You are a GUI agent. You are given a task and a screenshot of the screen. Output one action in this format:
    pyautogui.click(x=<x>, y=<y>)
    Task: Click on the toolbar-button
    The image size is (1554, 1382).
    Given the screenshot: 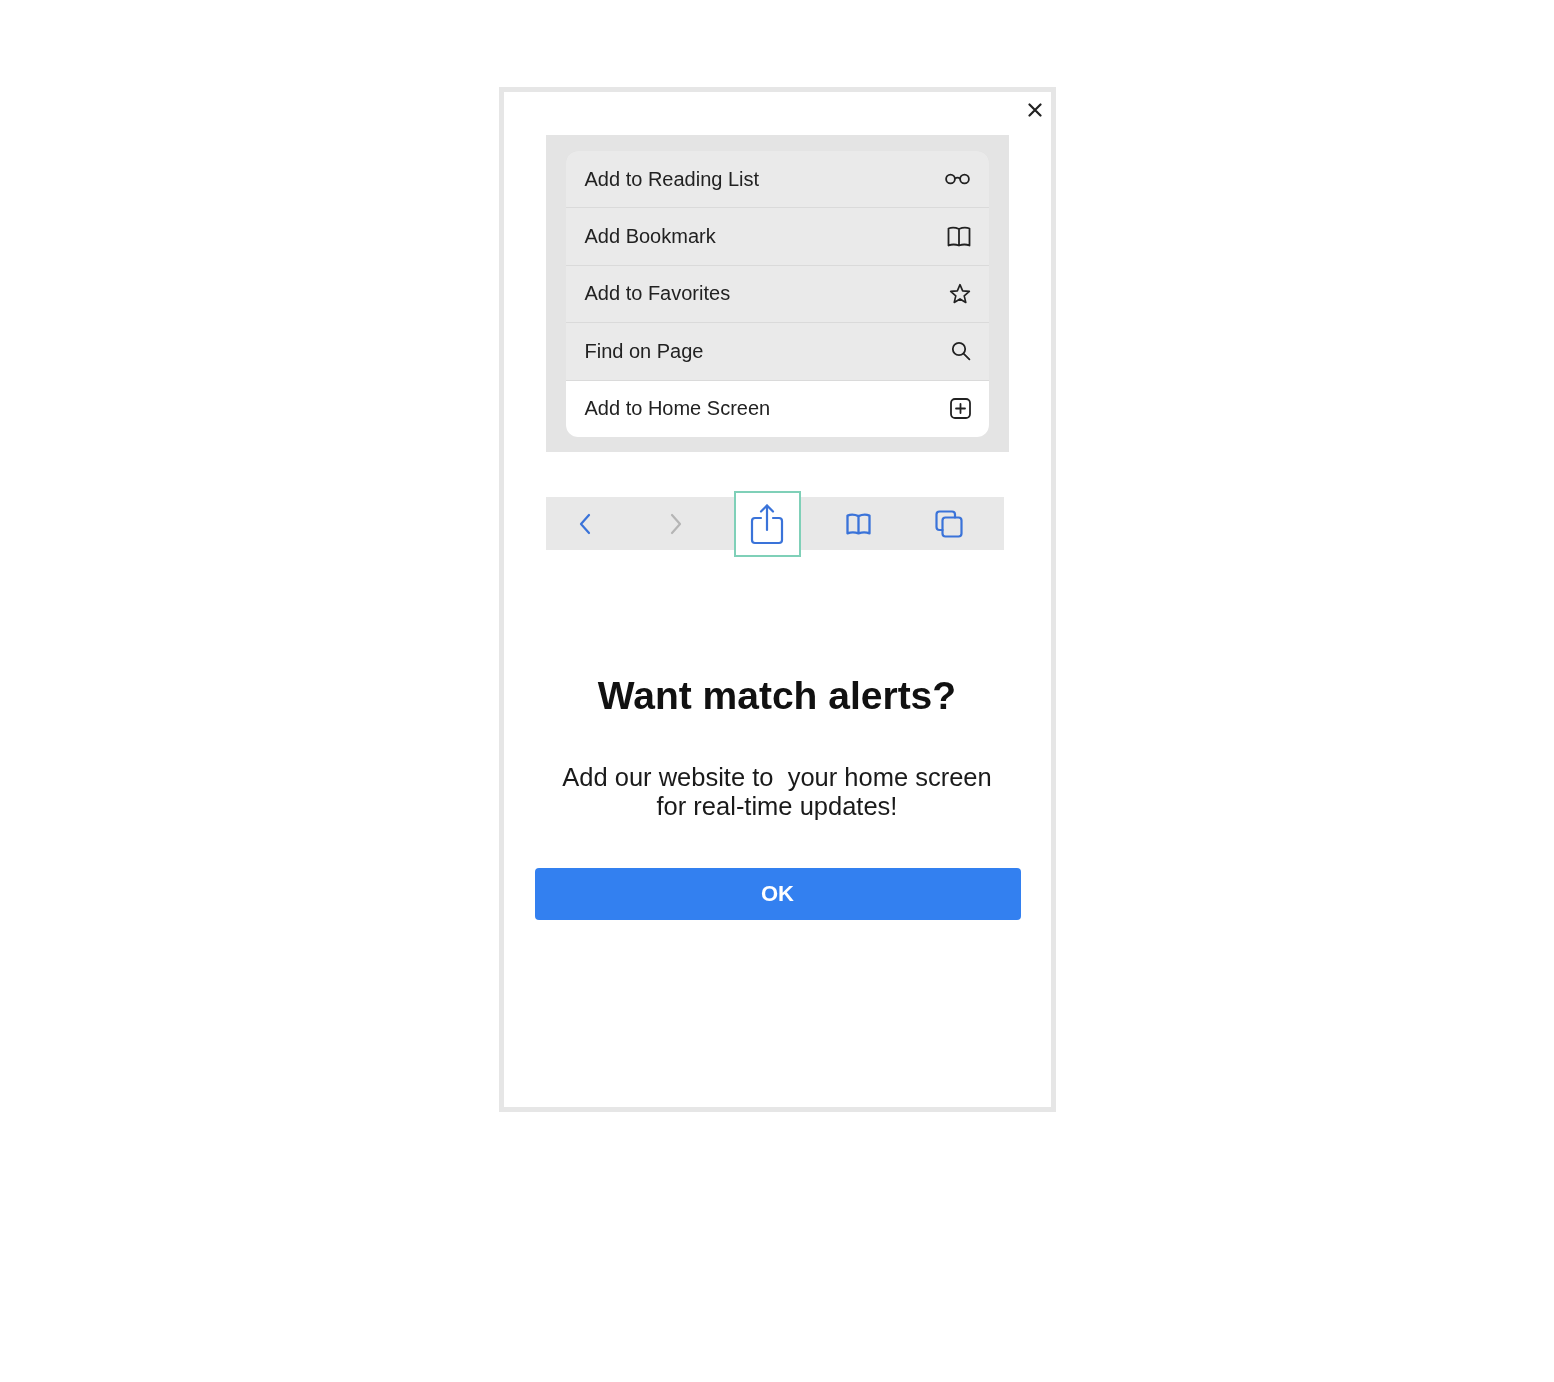 What is the action you would take?
    pyautogui.click(x=767, y=523)
    